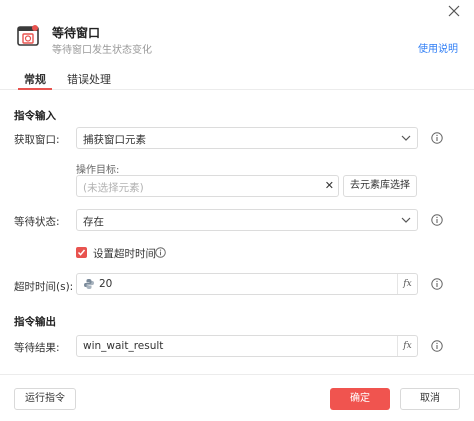  What do you see at coordinates (247, 284) in the screenshot?
I see `timeout-input: 20 fx` at bounding box center [247, 284].